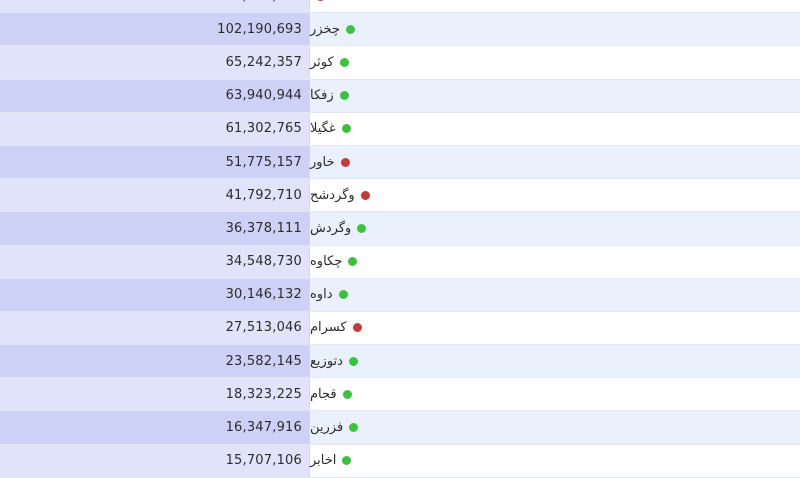 Image resolution: width=800 pixels, height=478 pixels. What do you see at coordinates (555, 361) in the screenshot?
I see `symbol-cell: دتوزیع` at bounding box center [555, 361].